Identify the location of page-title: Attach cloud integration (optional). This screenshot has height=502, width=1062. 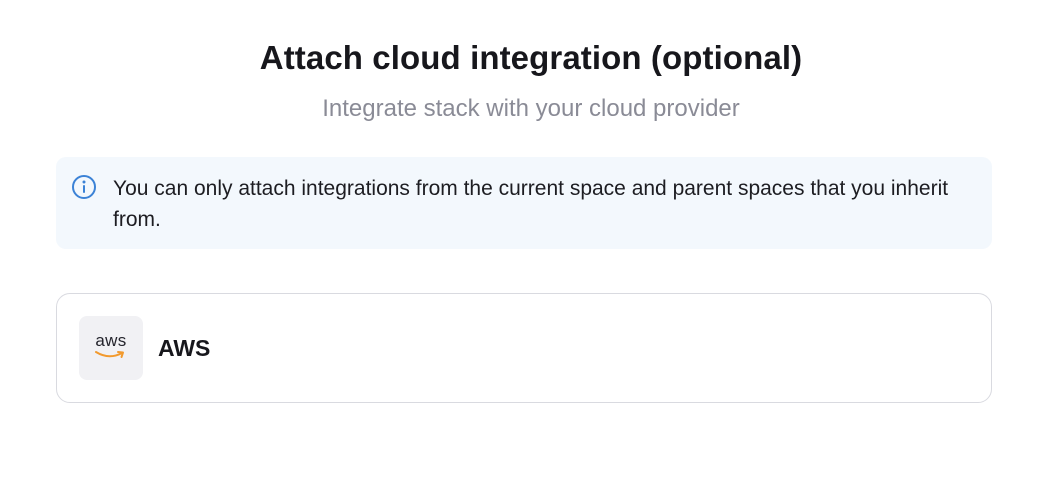
(531, 57).